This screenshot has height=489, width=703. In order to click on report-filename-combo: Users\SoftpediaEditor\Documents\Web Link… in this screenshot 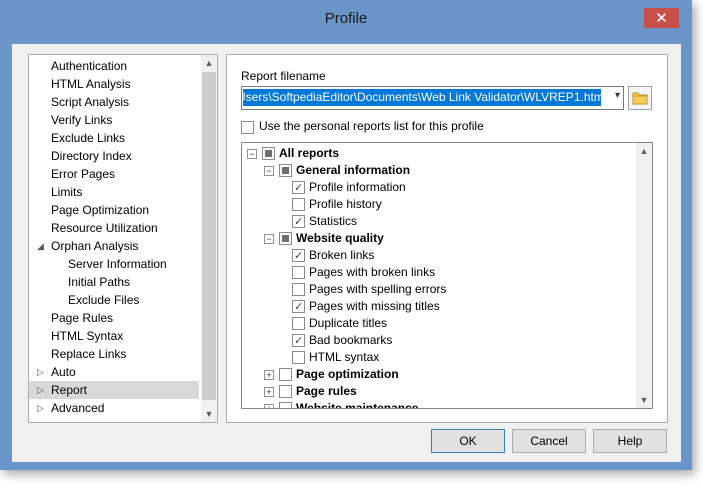, I will do `click(432, 98)`.